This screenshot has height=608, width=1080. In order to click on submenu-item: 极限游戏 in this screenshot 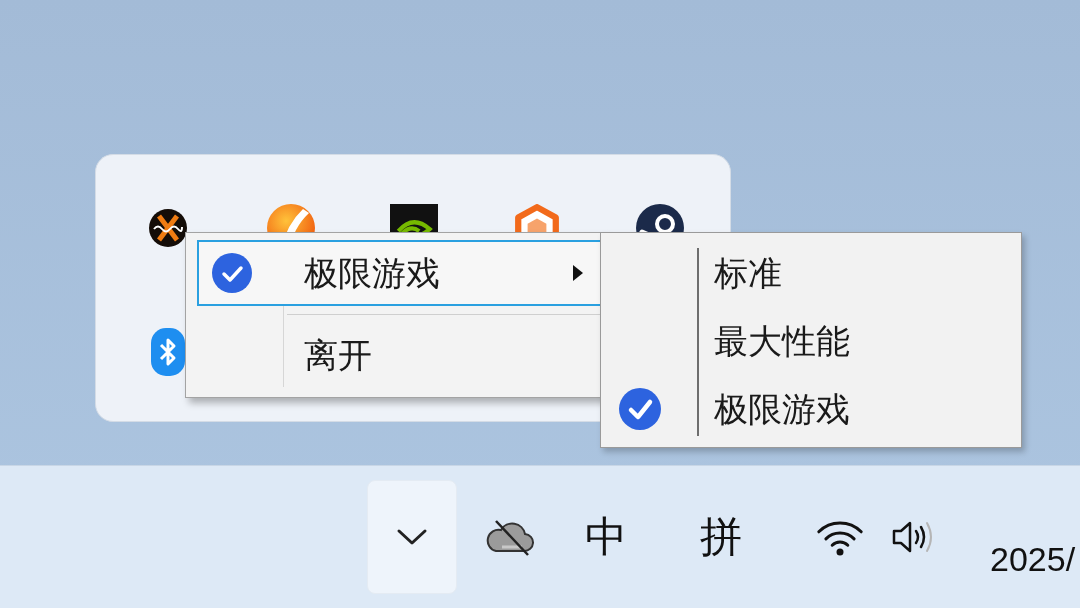, I will do `click(811, 409)`.